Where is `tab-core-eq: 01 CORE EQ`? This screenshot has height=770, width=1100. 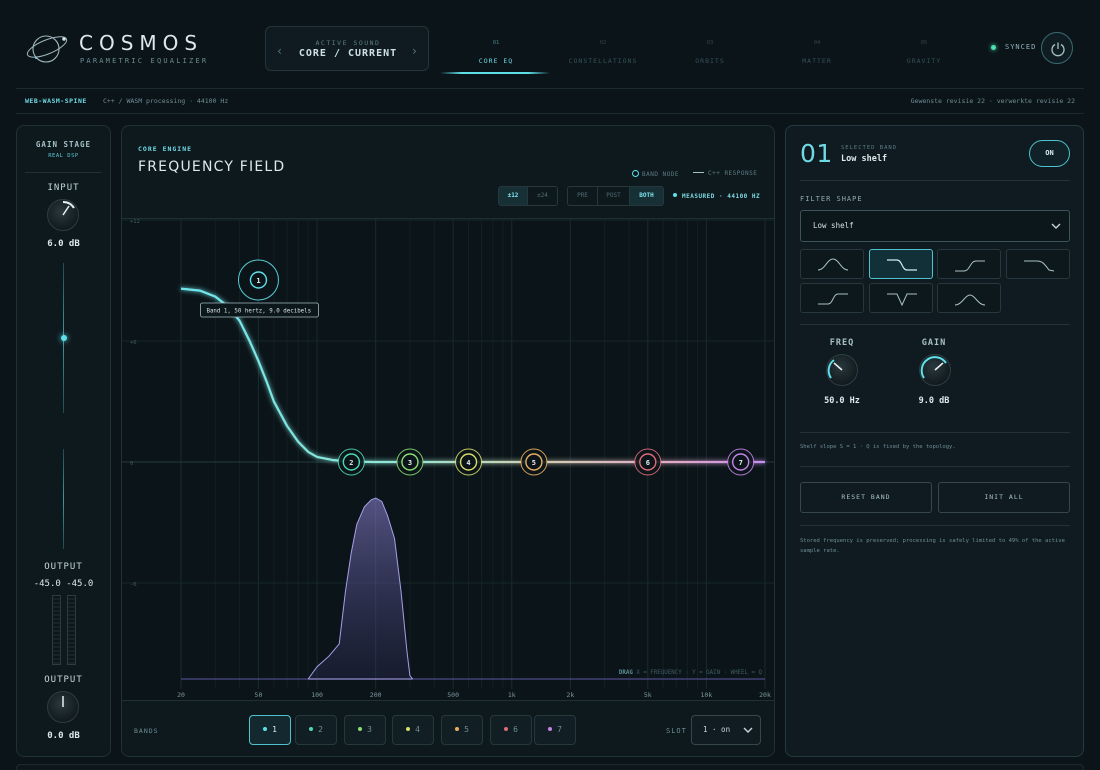
tab-core-eq: 01 CORE EQ is located at coordinates (496, 53).